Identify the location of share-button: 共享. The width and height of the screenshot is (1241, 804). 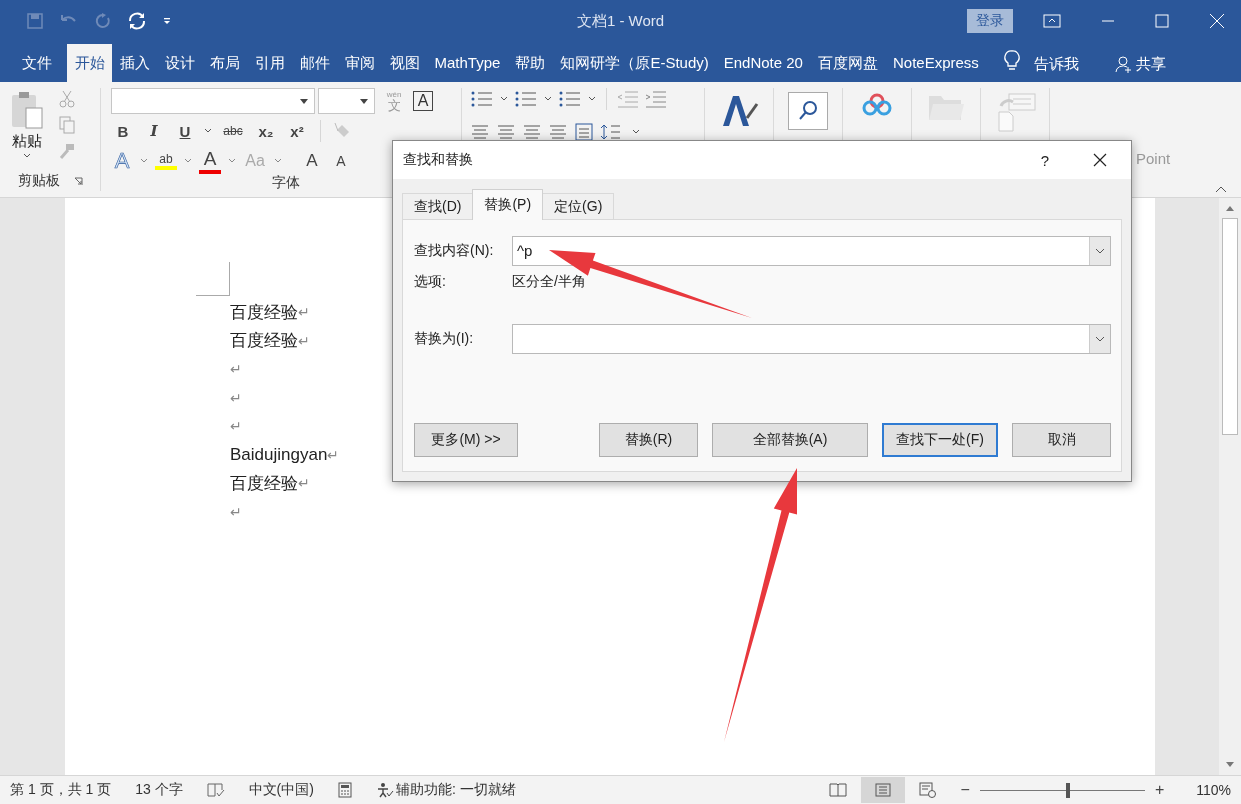
(1141, 64).